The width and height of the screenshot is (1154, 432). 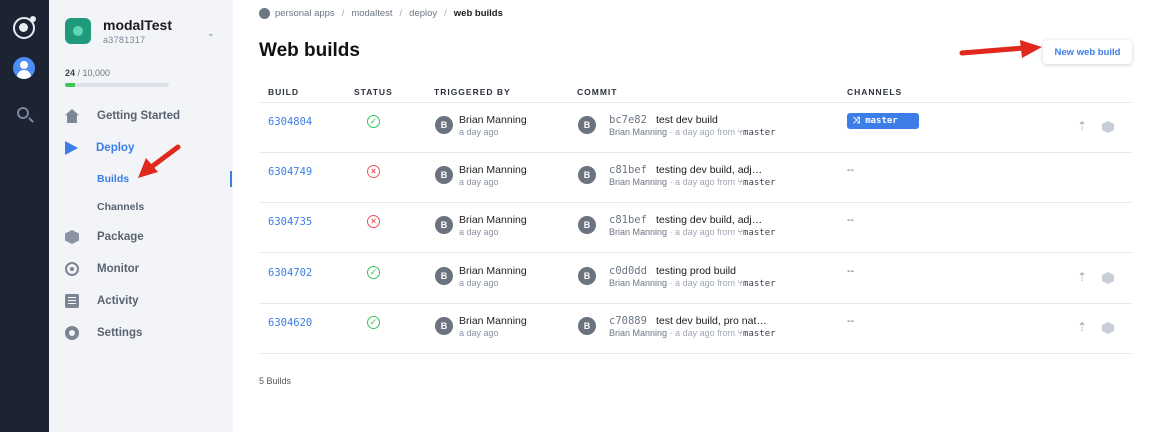 What do you see at coordinates (78, 31) in the screenshot?
I see `app-avatar` at bounding box center [78, 31].